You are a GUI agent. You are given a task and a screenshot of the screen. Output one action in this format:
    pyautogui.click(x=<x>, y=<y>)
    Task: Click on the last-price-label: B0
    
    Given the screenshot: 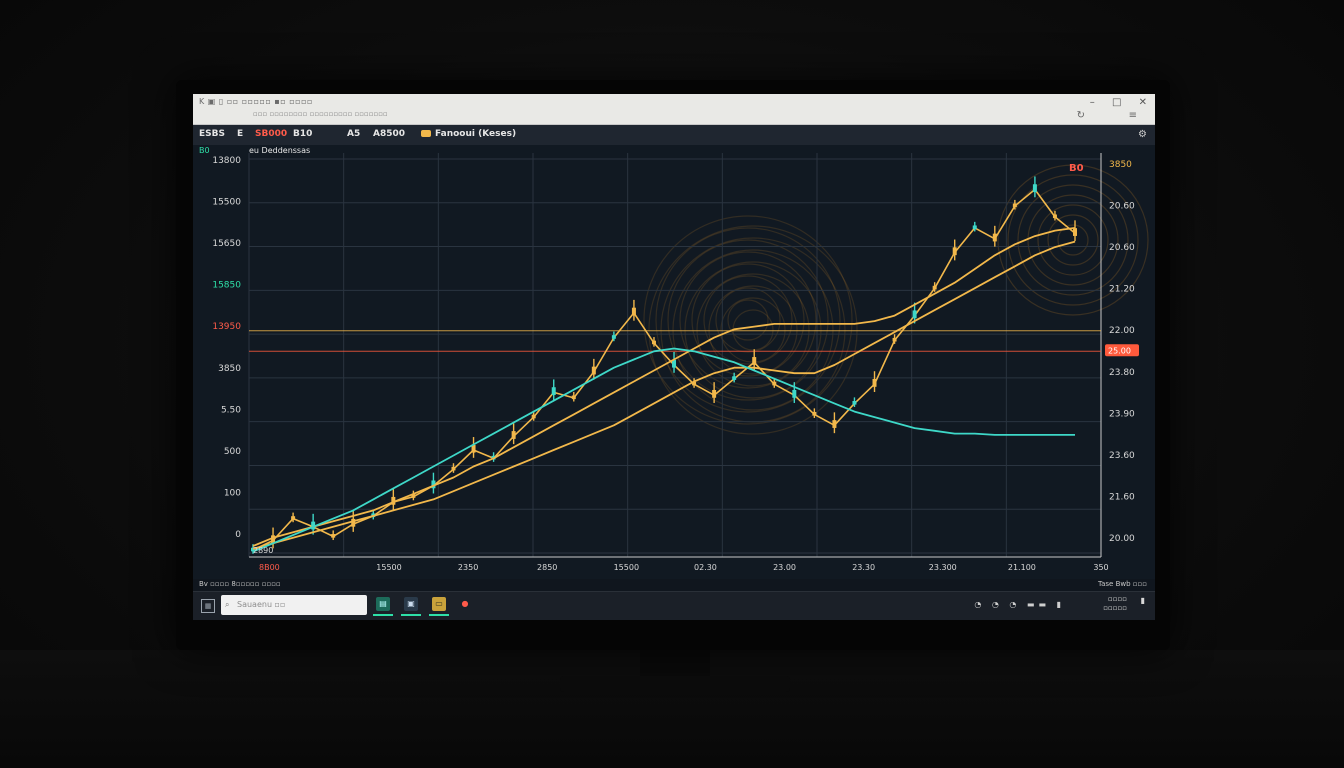 What is the action you would take?
    pyautogui.click(x=1076, y=168)
    